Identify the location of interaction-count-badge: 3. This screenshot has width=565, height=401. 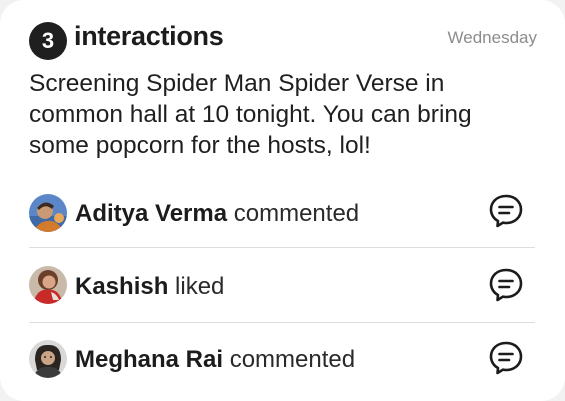
(48, 41).